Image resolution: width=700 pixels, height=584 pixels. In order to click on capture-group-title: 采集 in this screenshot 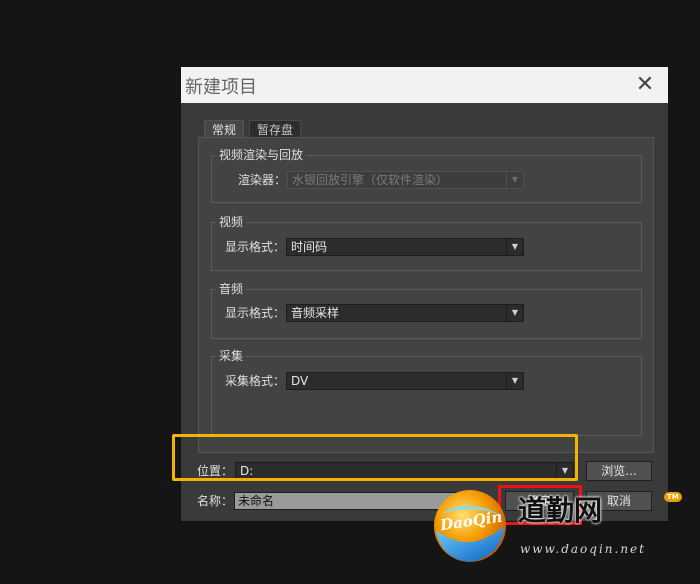, I will do `click(231, 356)`.